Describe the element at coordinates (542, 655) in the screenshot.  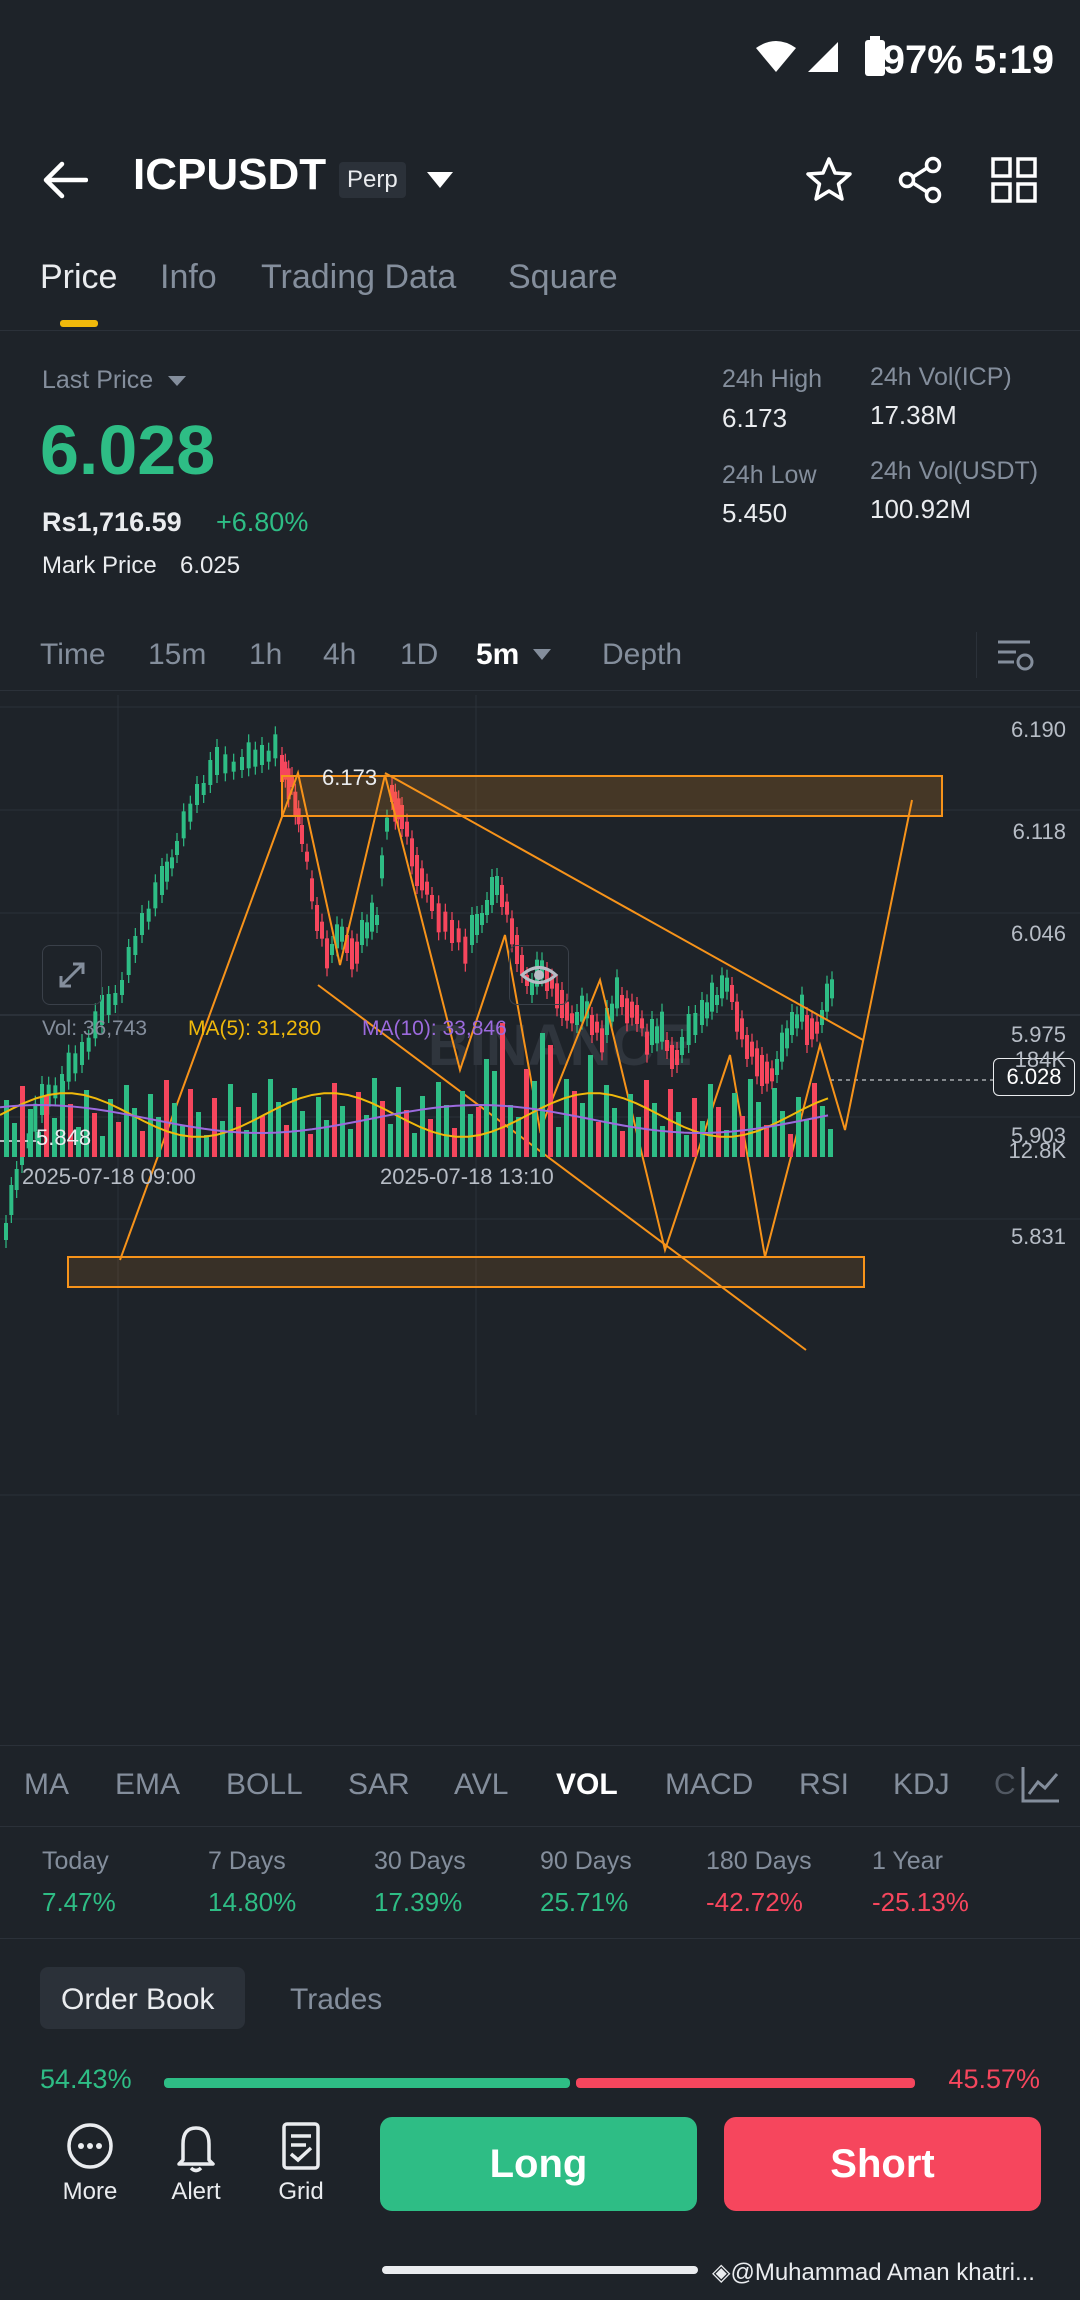
I see `interval-dropdown-icon` at that location.